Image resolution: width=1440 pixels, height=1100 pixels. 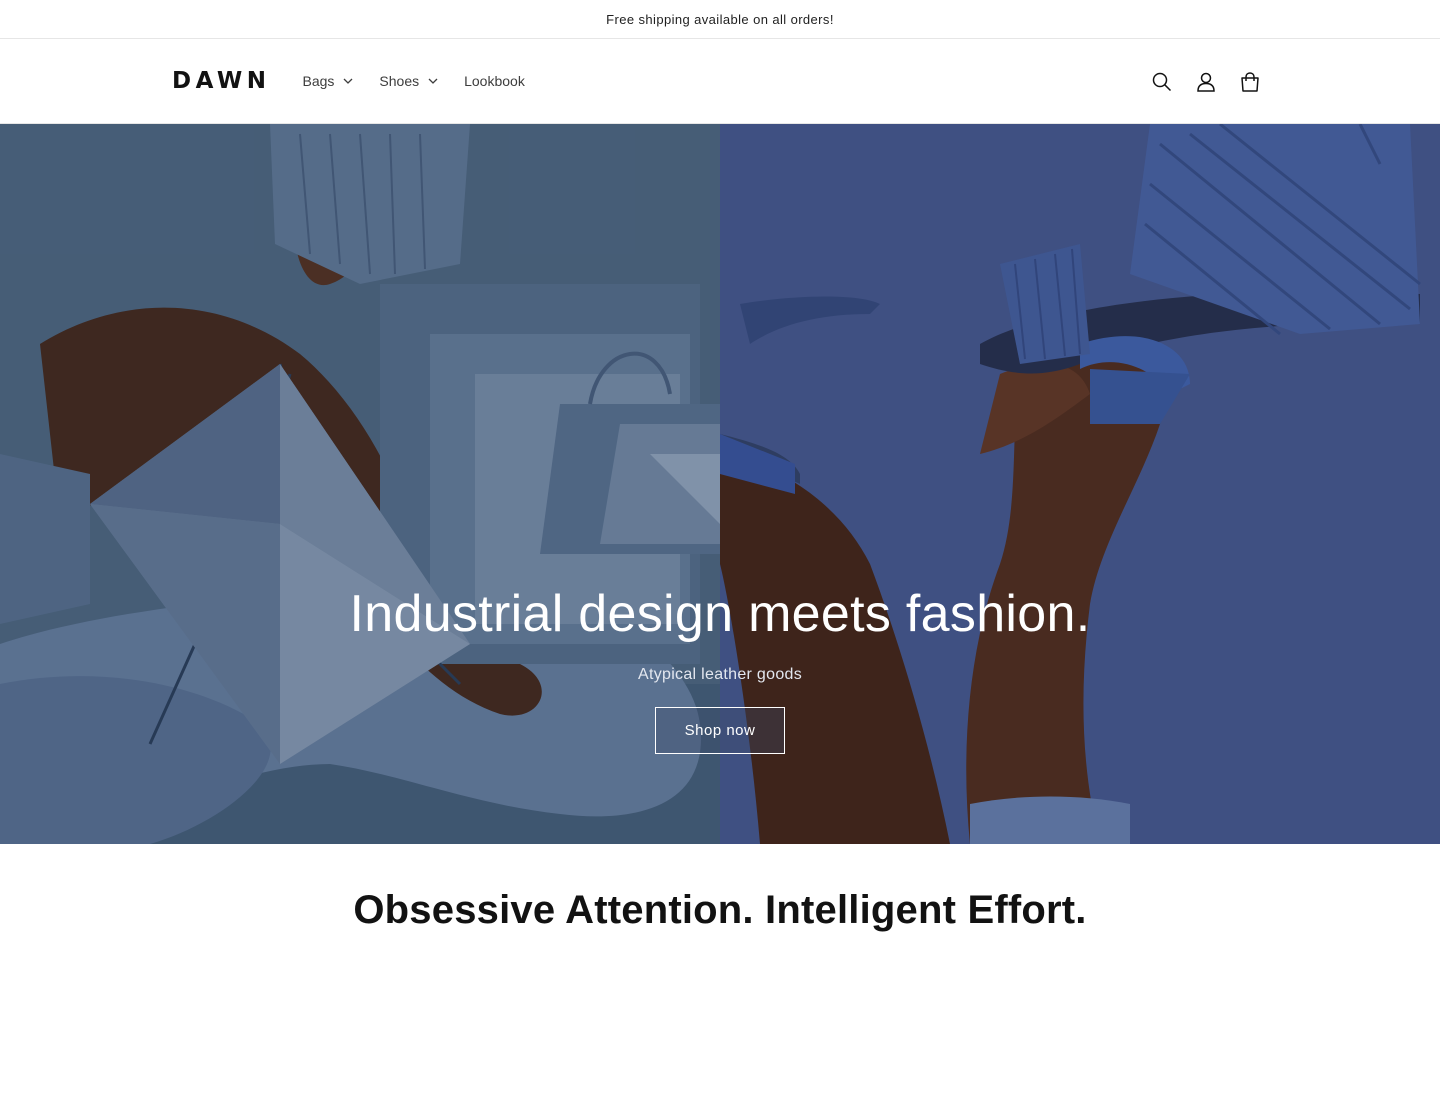 What do you see at coordinates (318, 81) in the screenshot?
I see `nav-item-label: Bags` at bounding box center [318, 81].